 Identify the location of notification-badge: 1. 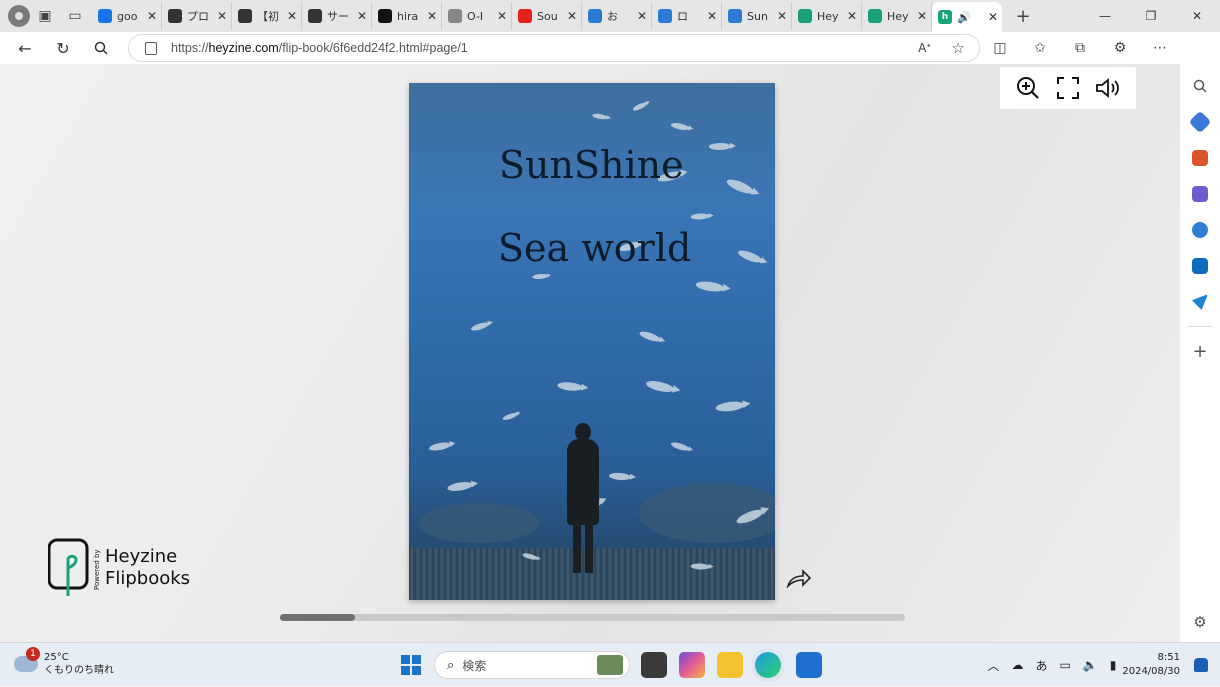
(33, 654).